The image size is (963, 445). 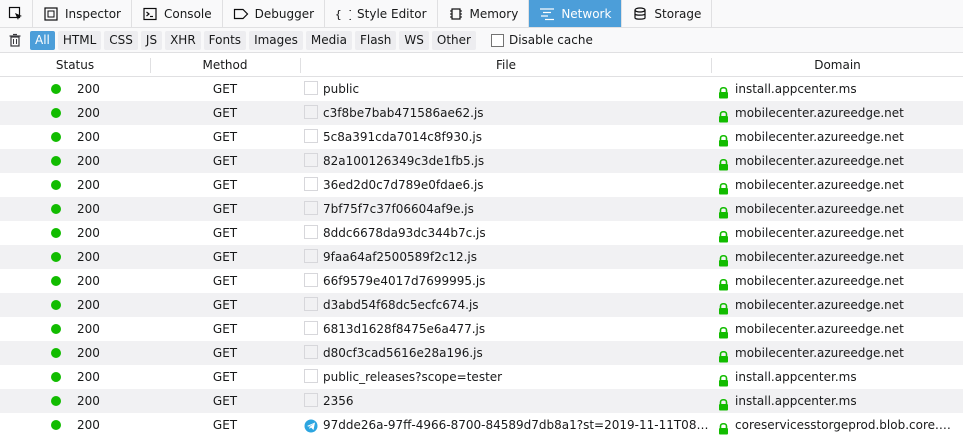 I want to click on disable-cache-toggle: Disable cache, so click(x=541, y=40).